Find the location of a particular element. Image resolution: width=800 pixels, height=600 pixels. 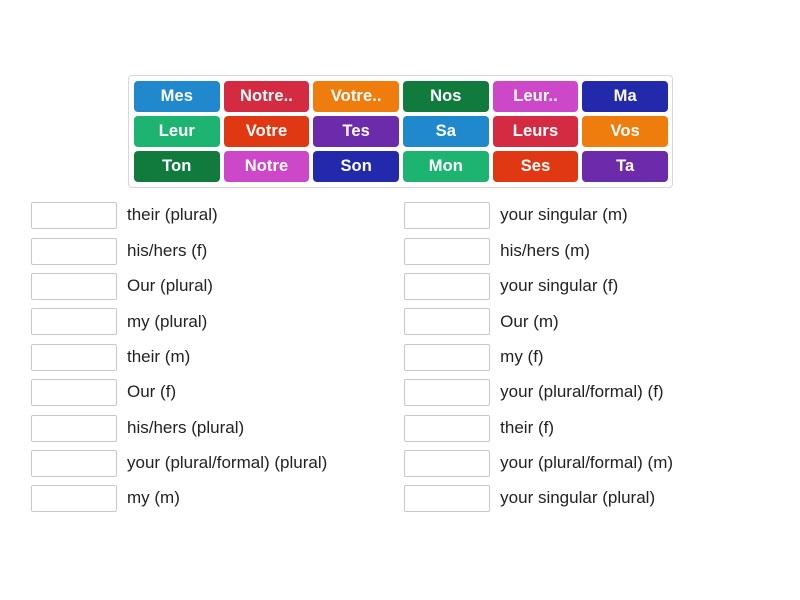

draggable-tile: Son is located at coordinates (356, 166).